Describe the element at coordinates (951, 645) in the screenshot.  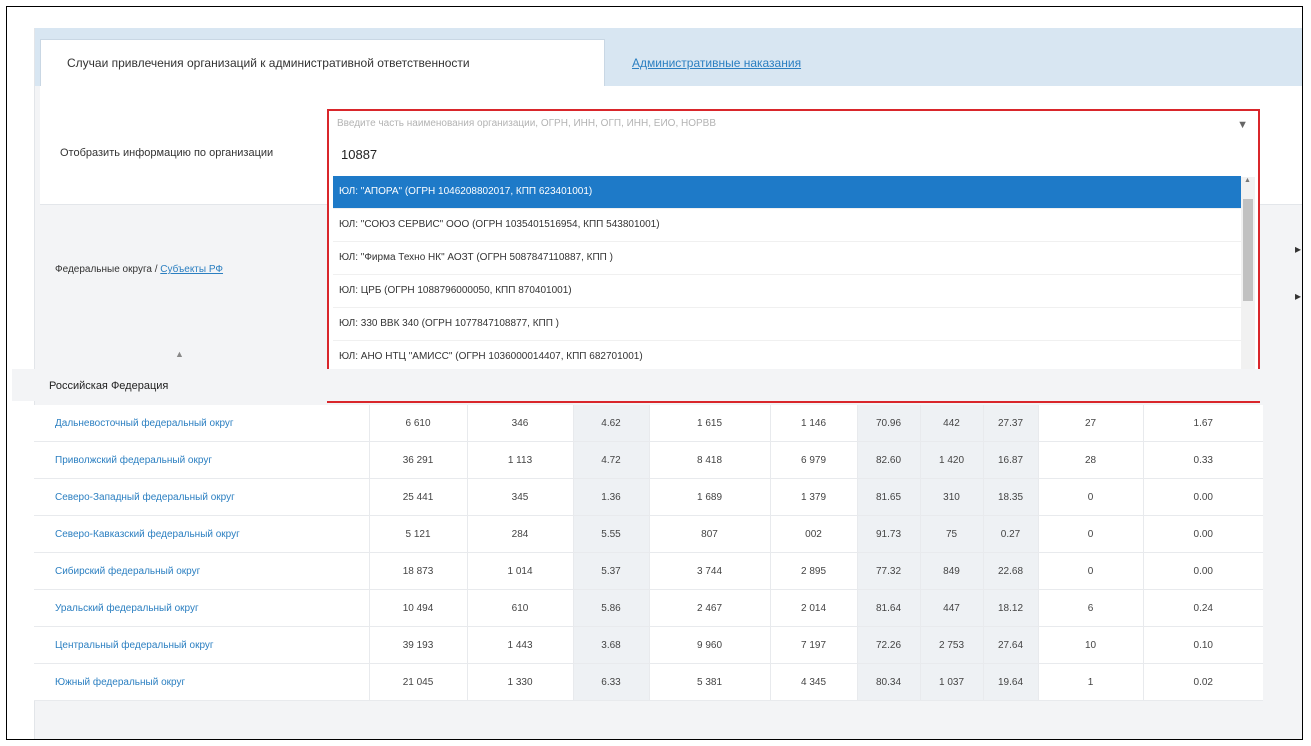
I see `table-cell: 2 753` at that location.